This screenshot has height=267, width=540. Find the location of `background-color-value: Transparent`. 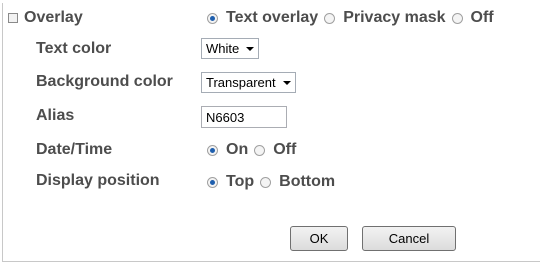

background-color-value: Transparent is located at coordinates (241, 82).